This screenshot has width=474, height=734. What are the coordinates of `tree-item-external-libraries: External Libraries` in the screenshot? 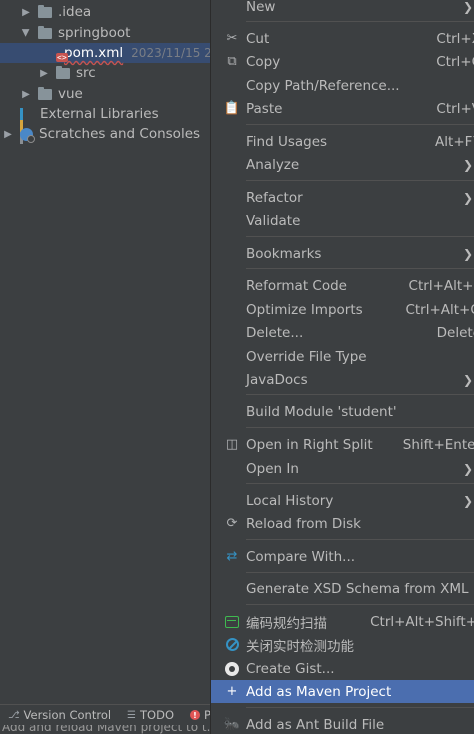 It's located at (105, 124).